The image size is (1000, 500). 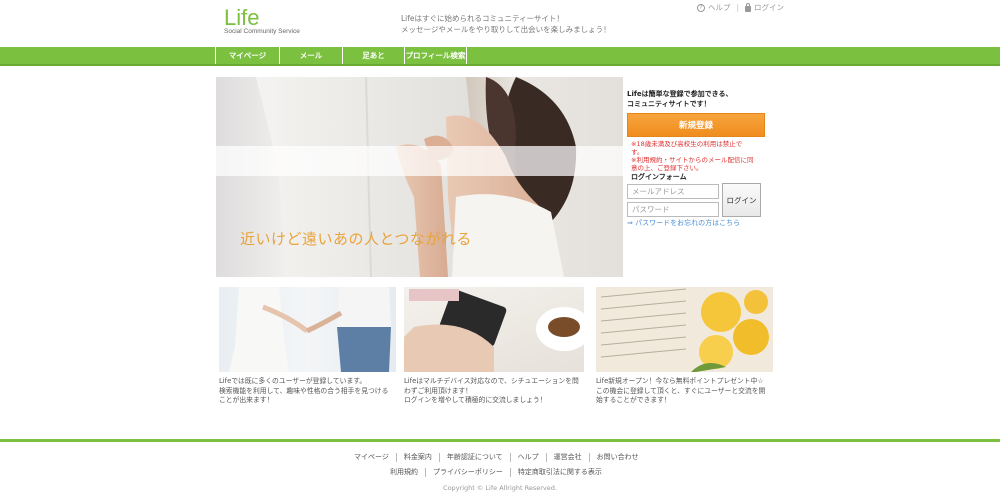 What do you see at coordinates (482, 18) in the screenshot?
I see `tagline-line-1: Lifeはすぐに始められるコミュニティーサイト！` at bounding box center [482, 18].